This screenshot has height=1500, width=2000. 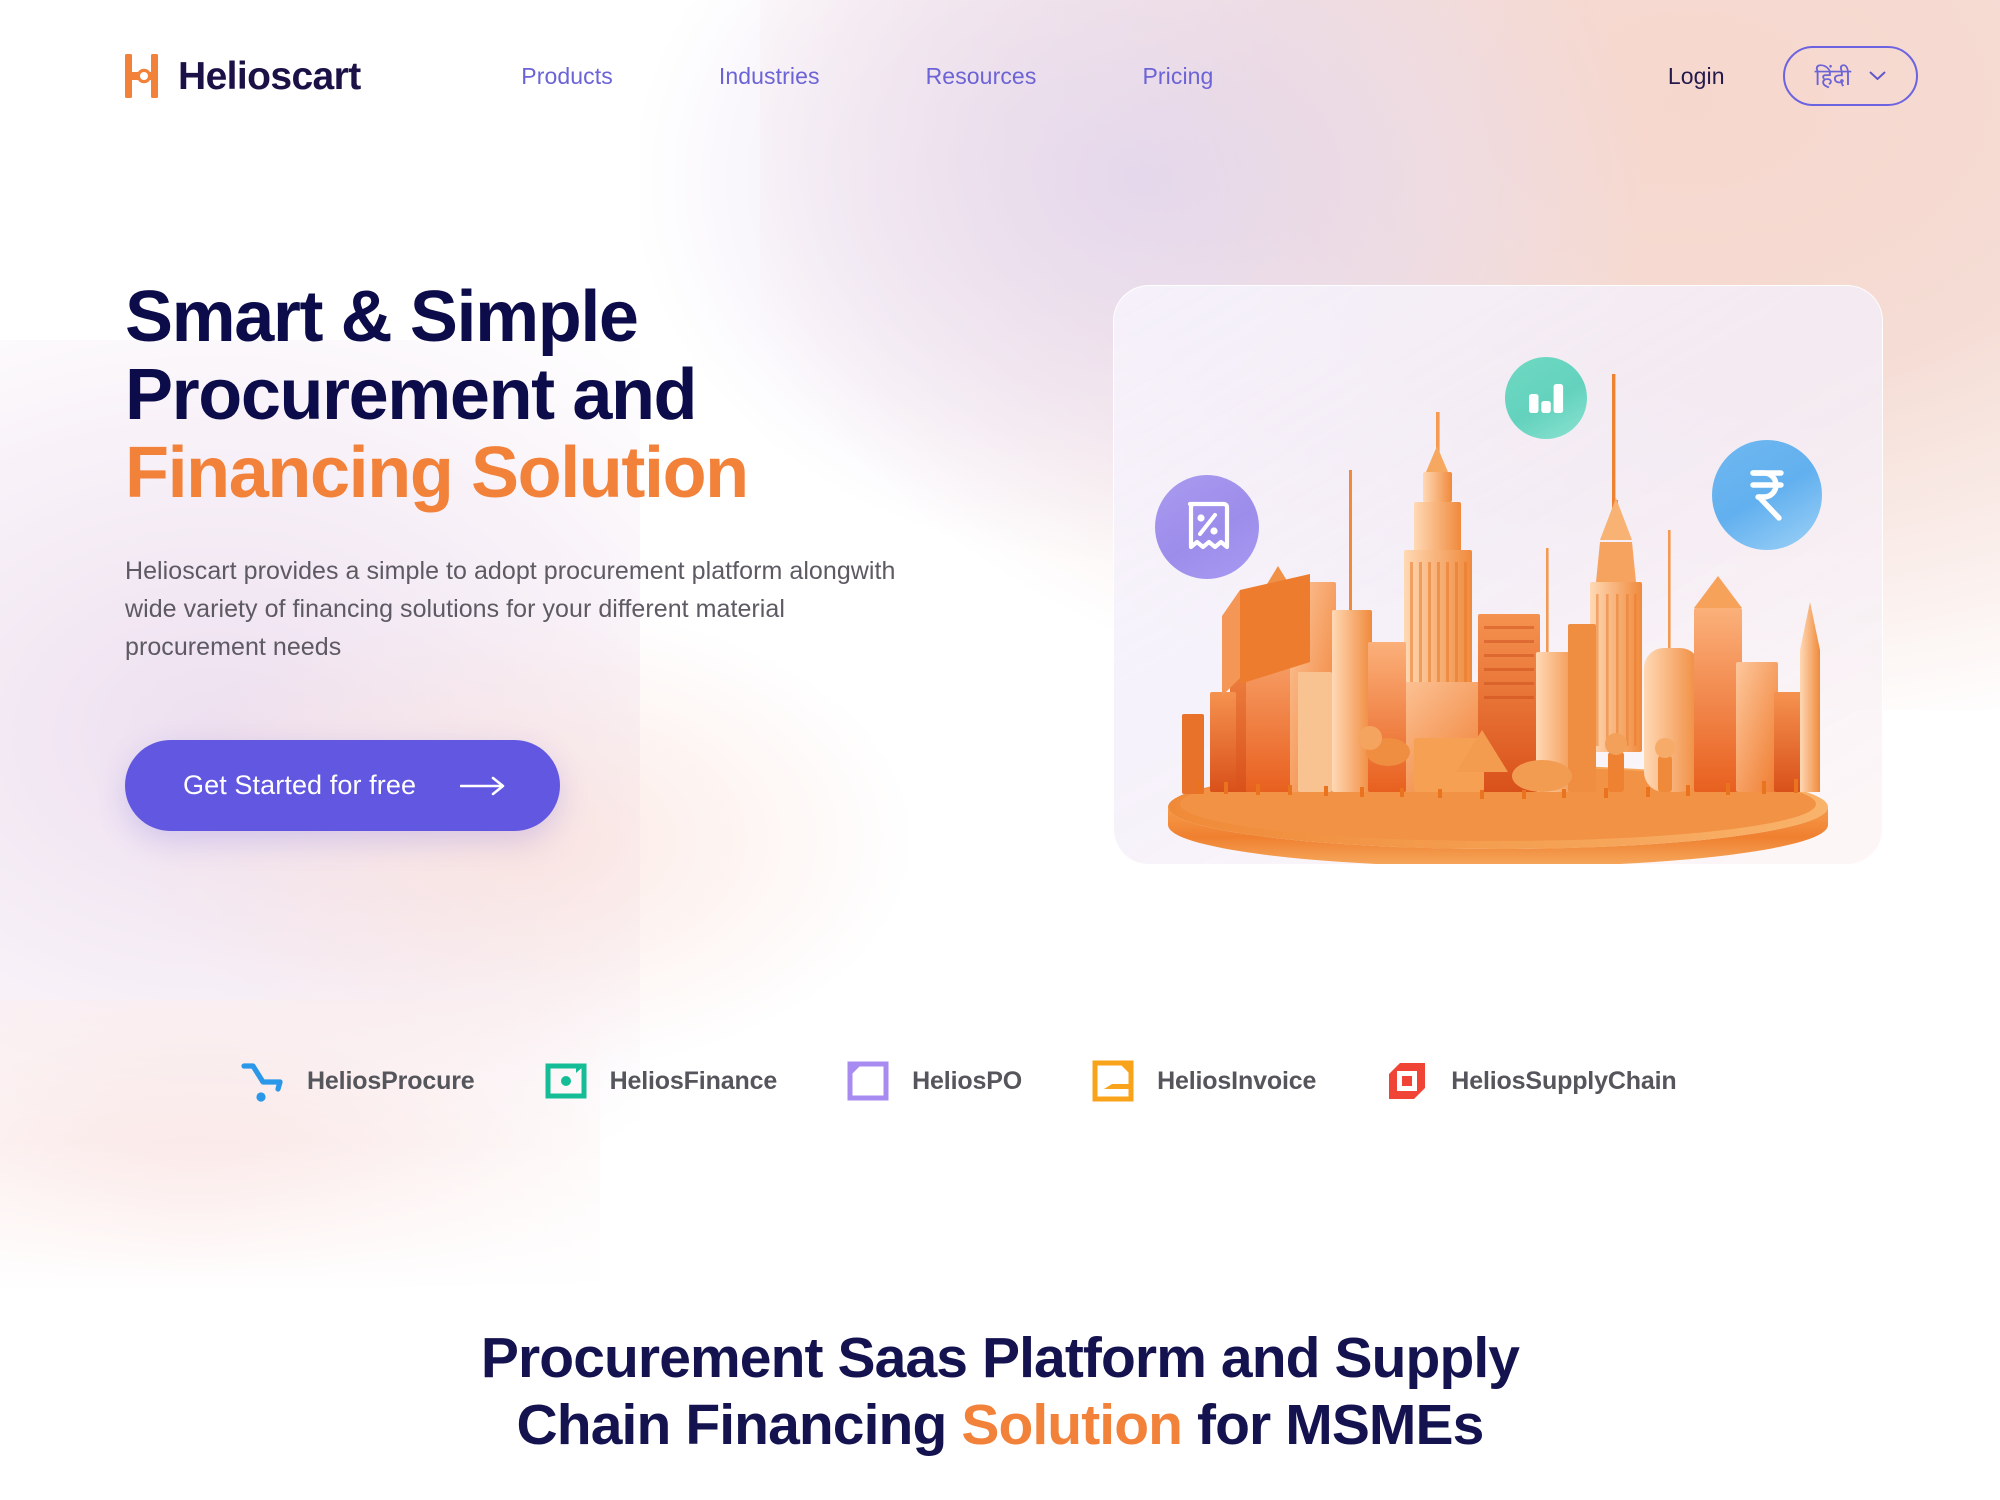 I want to click on get-started-label: Get Started for free, so click(x=300, y=785).